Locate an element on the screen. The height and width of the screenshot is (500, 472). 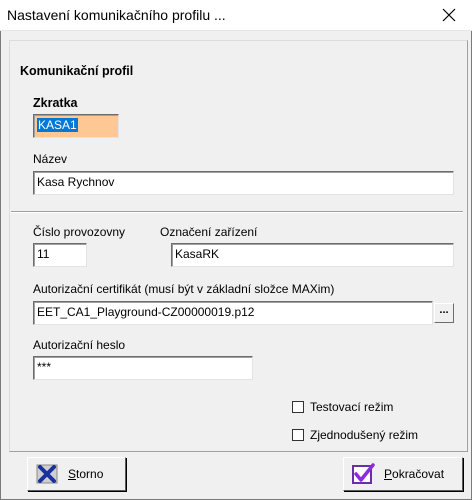
section-divider is located at coordinates (237, 212).